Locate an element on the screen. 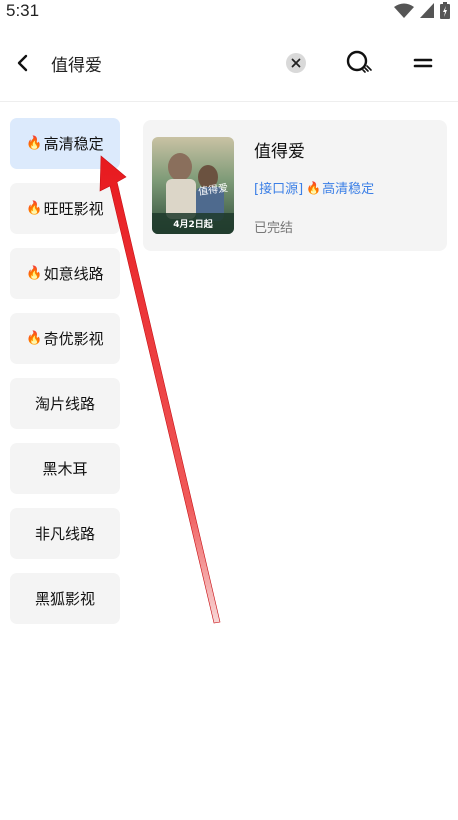 This screenshot has width=458, height=820. close-icon is located at coordinates (296, 63).